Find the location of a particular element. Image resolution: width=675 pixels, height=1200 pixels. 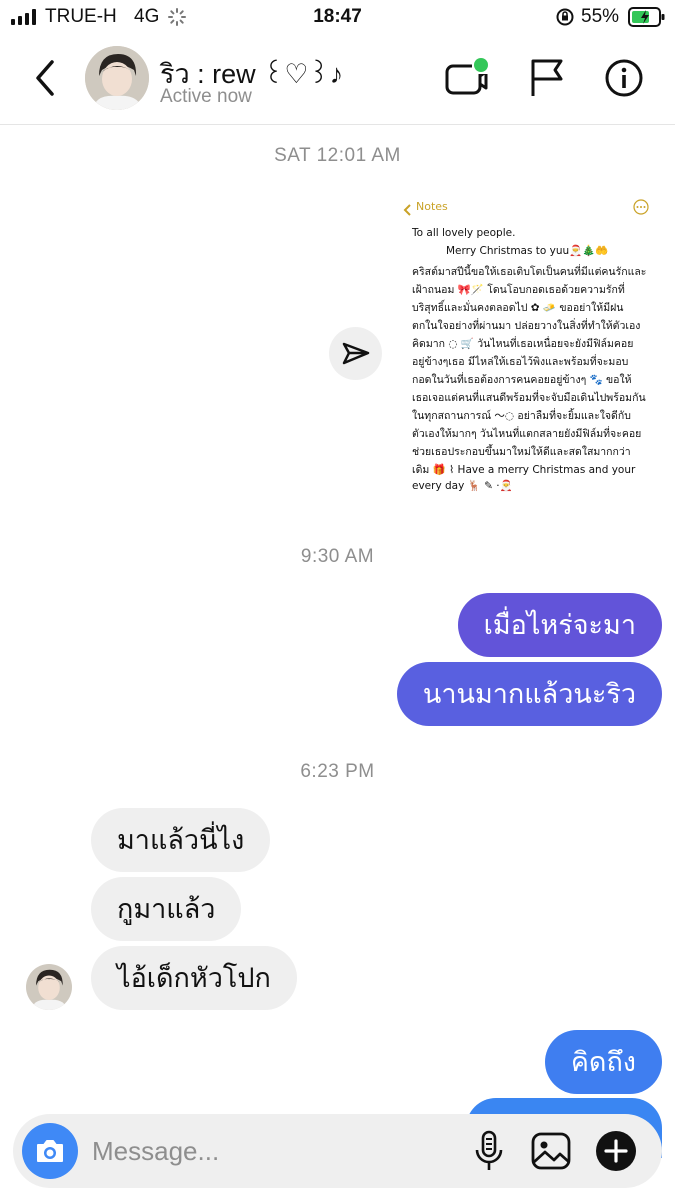

note-line: To all lovely people. is located at coordinates (464, 233).